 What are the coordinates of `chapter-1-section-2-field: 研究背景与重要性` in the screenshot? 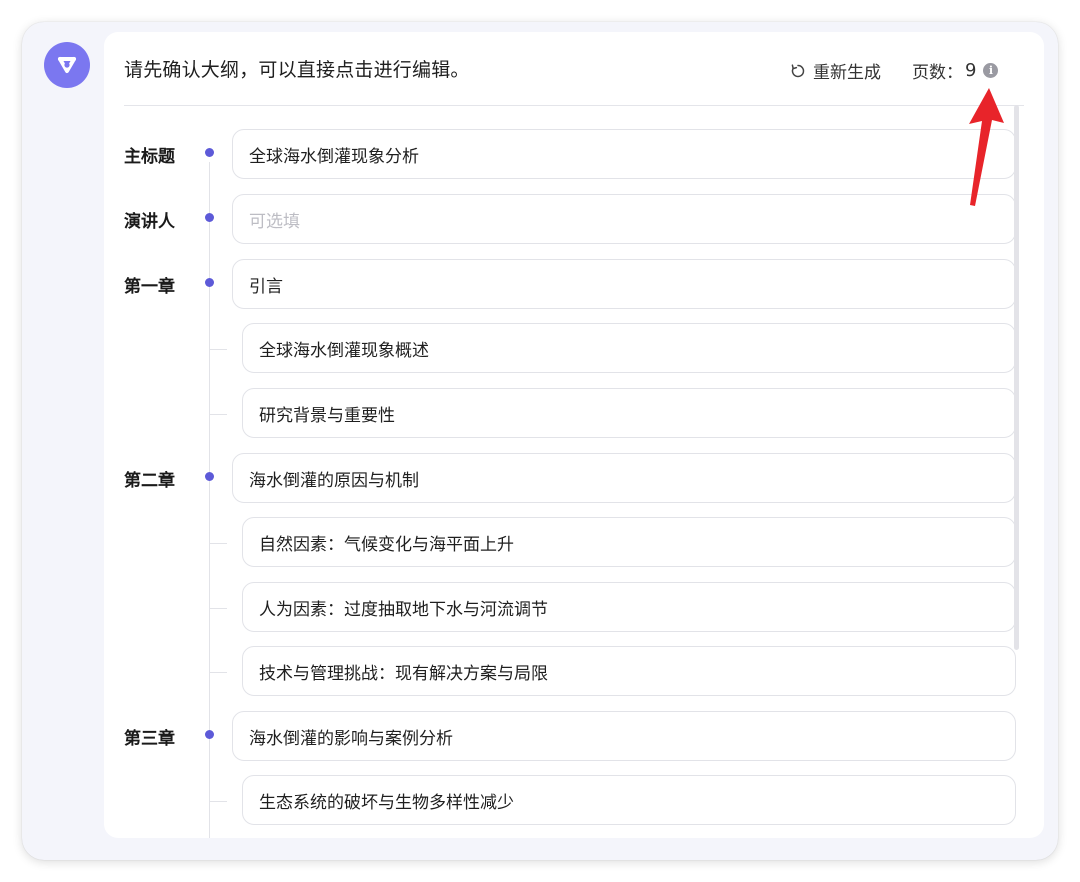 It's located at (629, 413).